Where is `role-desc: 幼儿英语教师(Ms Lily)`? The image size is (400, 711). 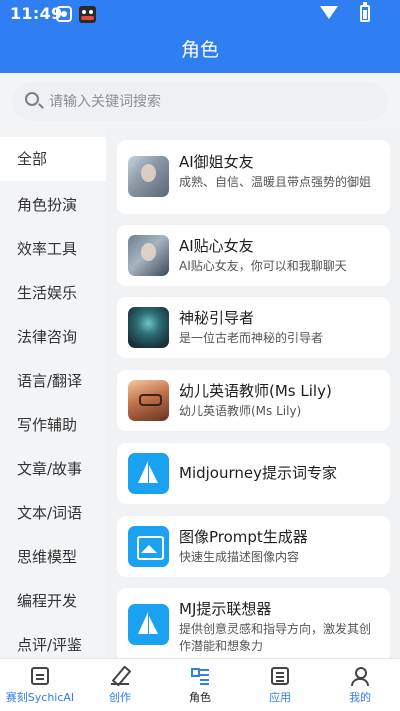 role-desc: 幼儿英语教师(Ms Lily) is located at coordinates (240, 411).